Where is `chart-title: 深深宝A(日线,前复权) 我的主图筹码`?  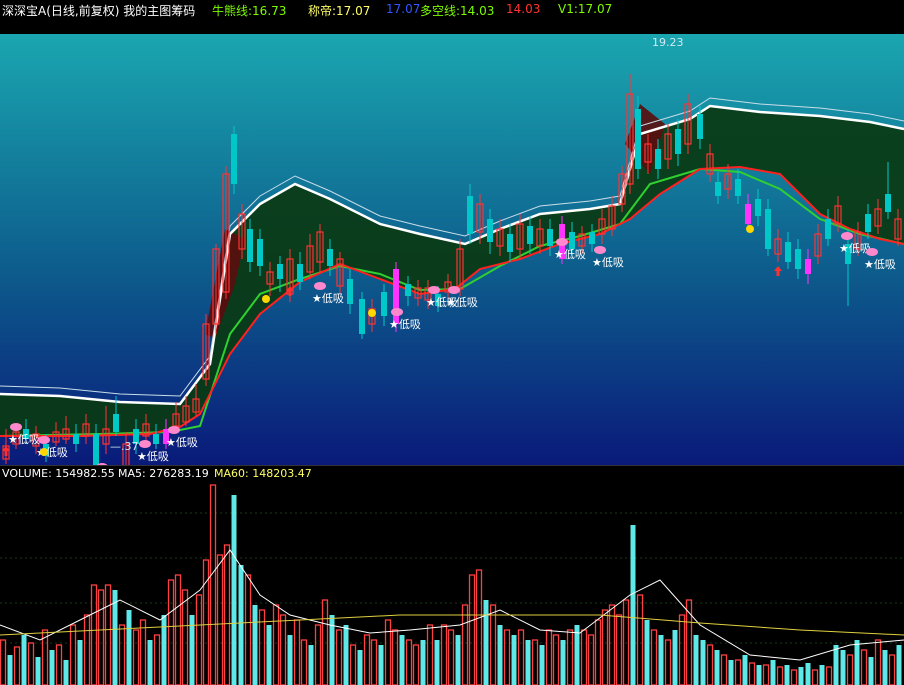 chart-title: 深深宝A(日线,前复权) 我的主图筹码 is located at coordinates (99, 11).